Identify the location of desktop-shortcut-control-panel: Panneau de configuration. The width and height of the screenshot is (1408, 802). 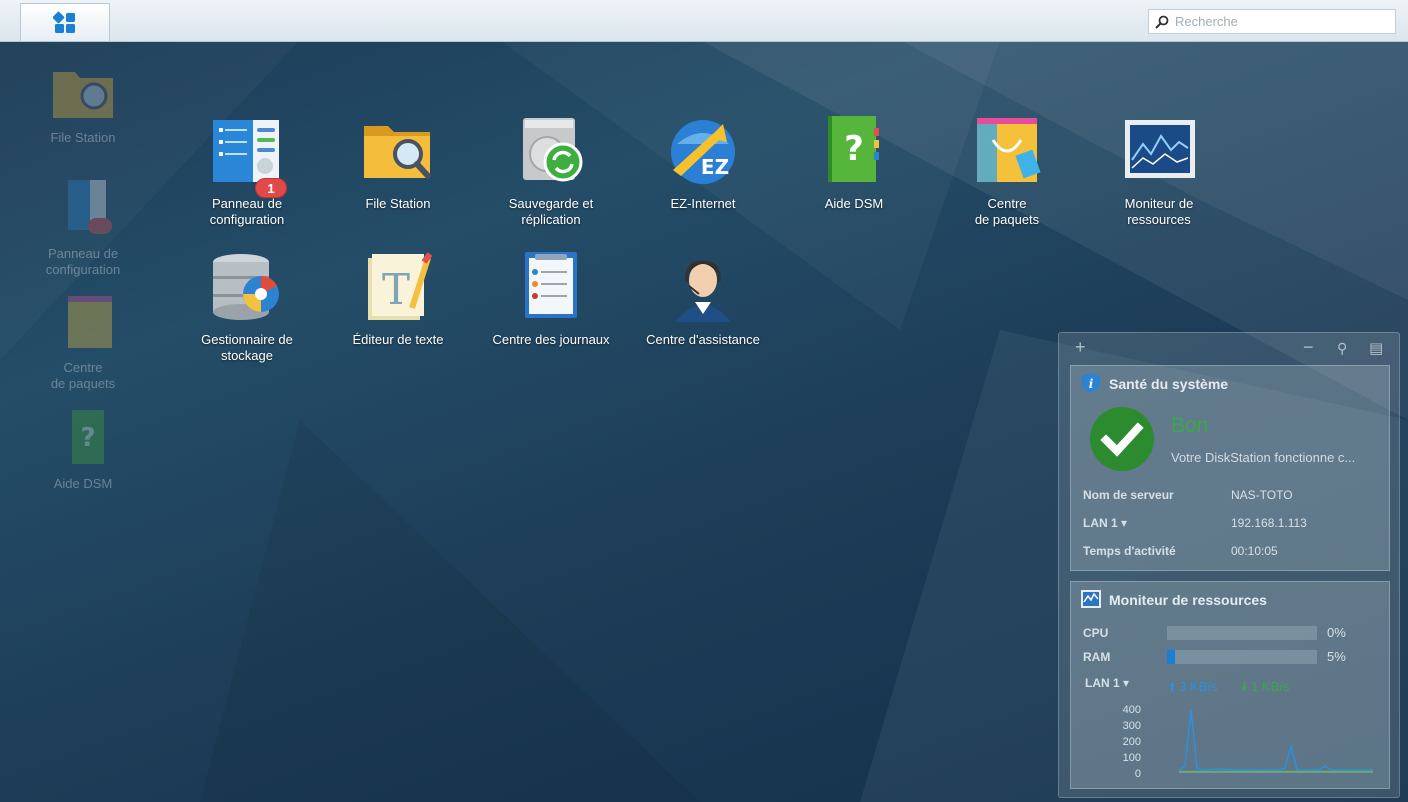
(83, 228).